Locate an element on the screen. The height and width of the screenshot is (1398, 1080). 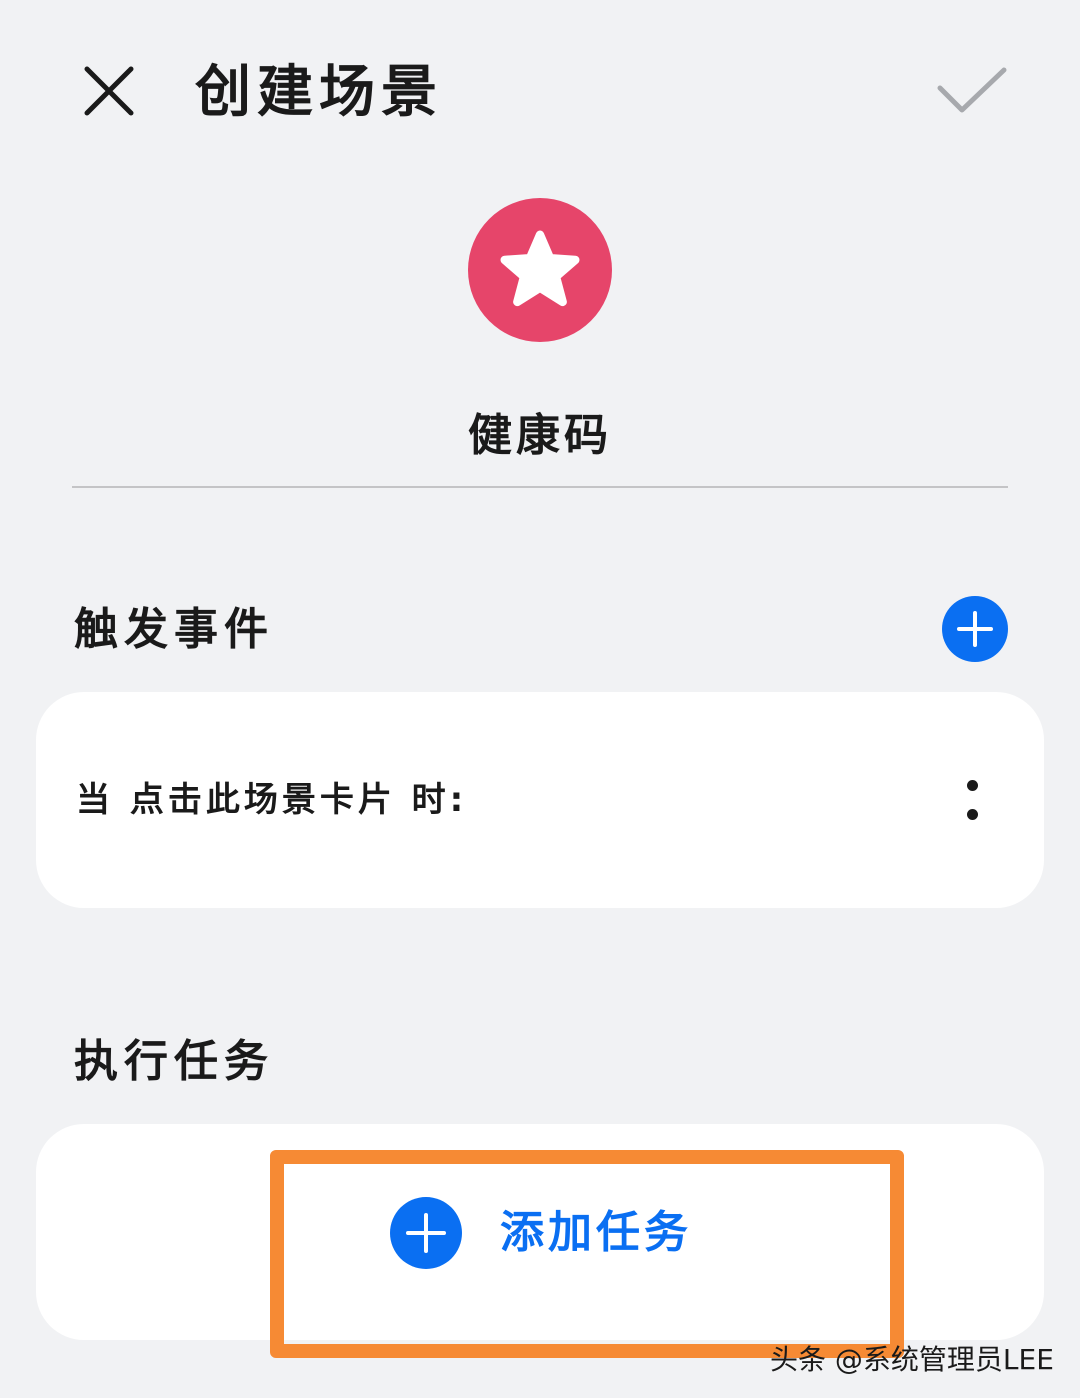
close-icon is located at coordinates (109, 91).